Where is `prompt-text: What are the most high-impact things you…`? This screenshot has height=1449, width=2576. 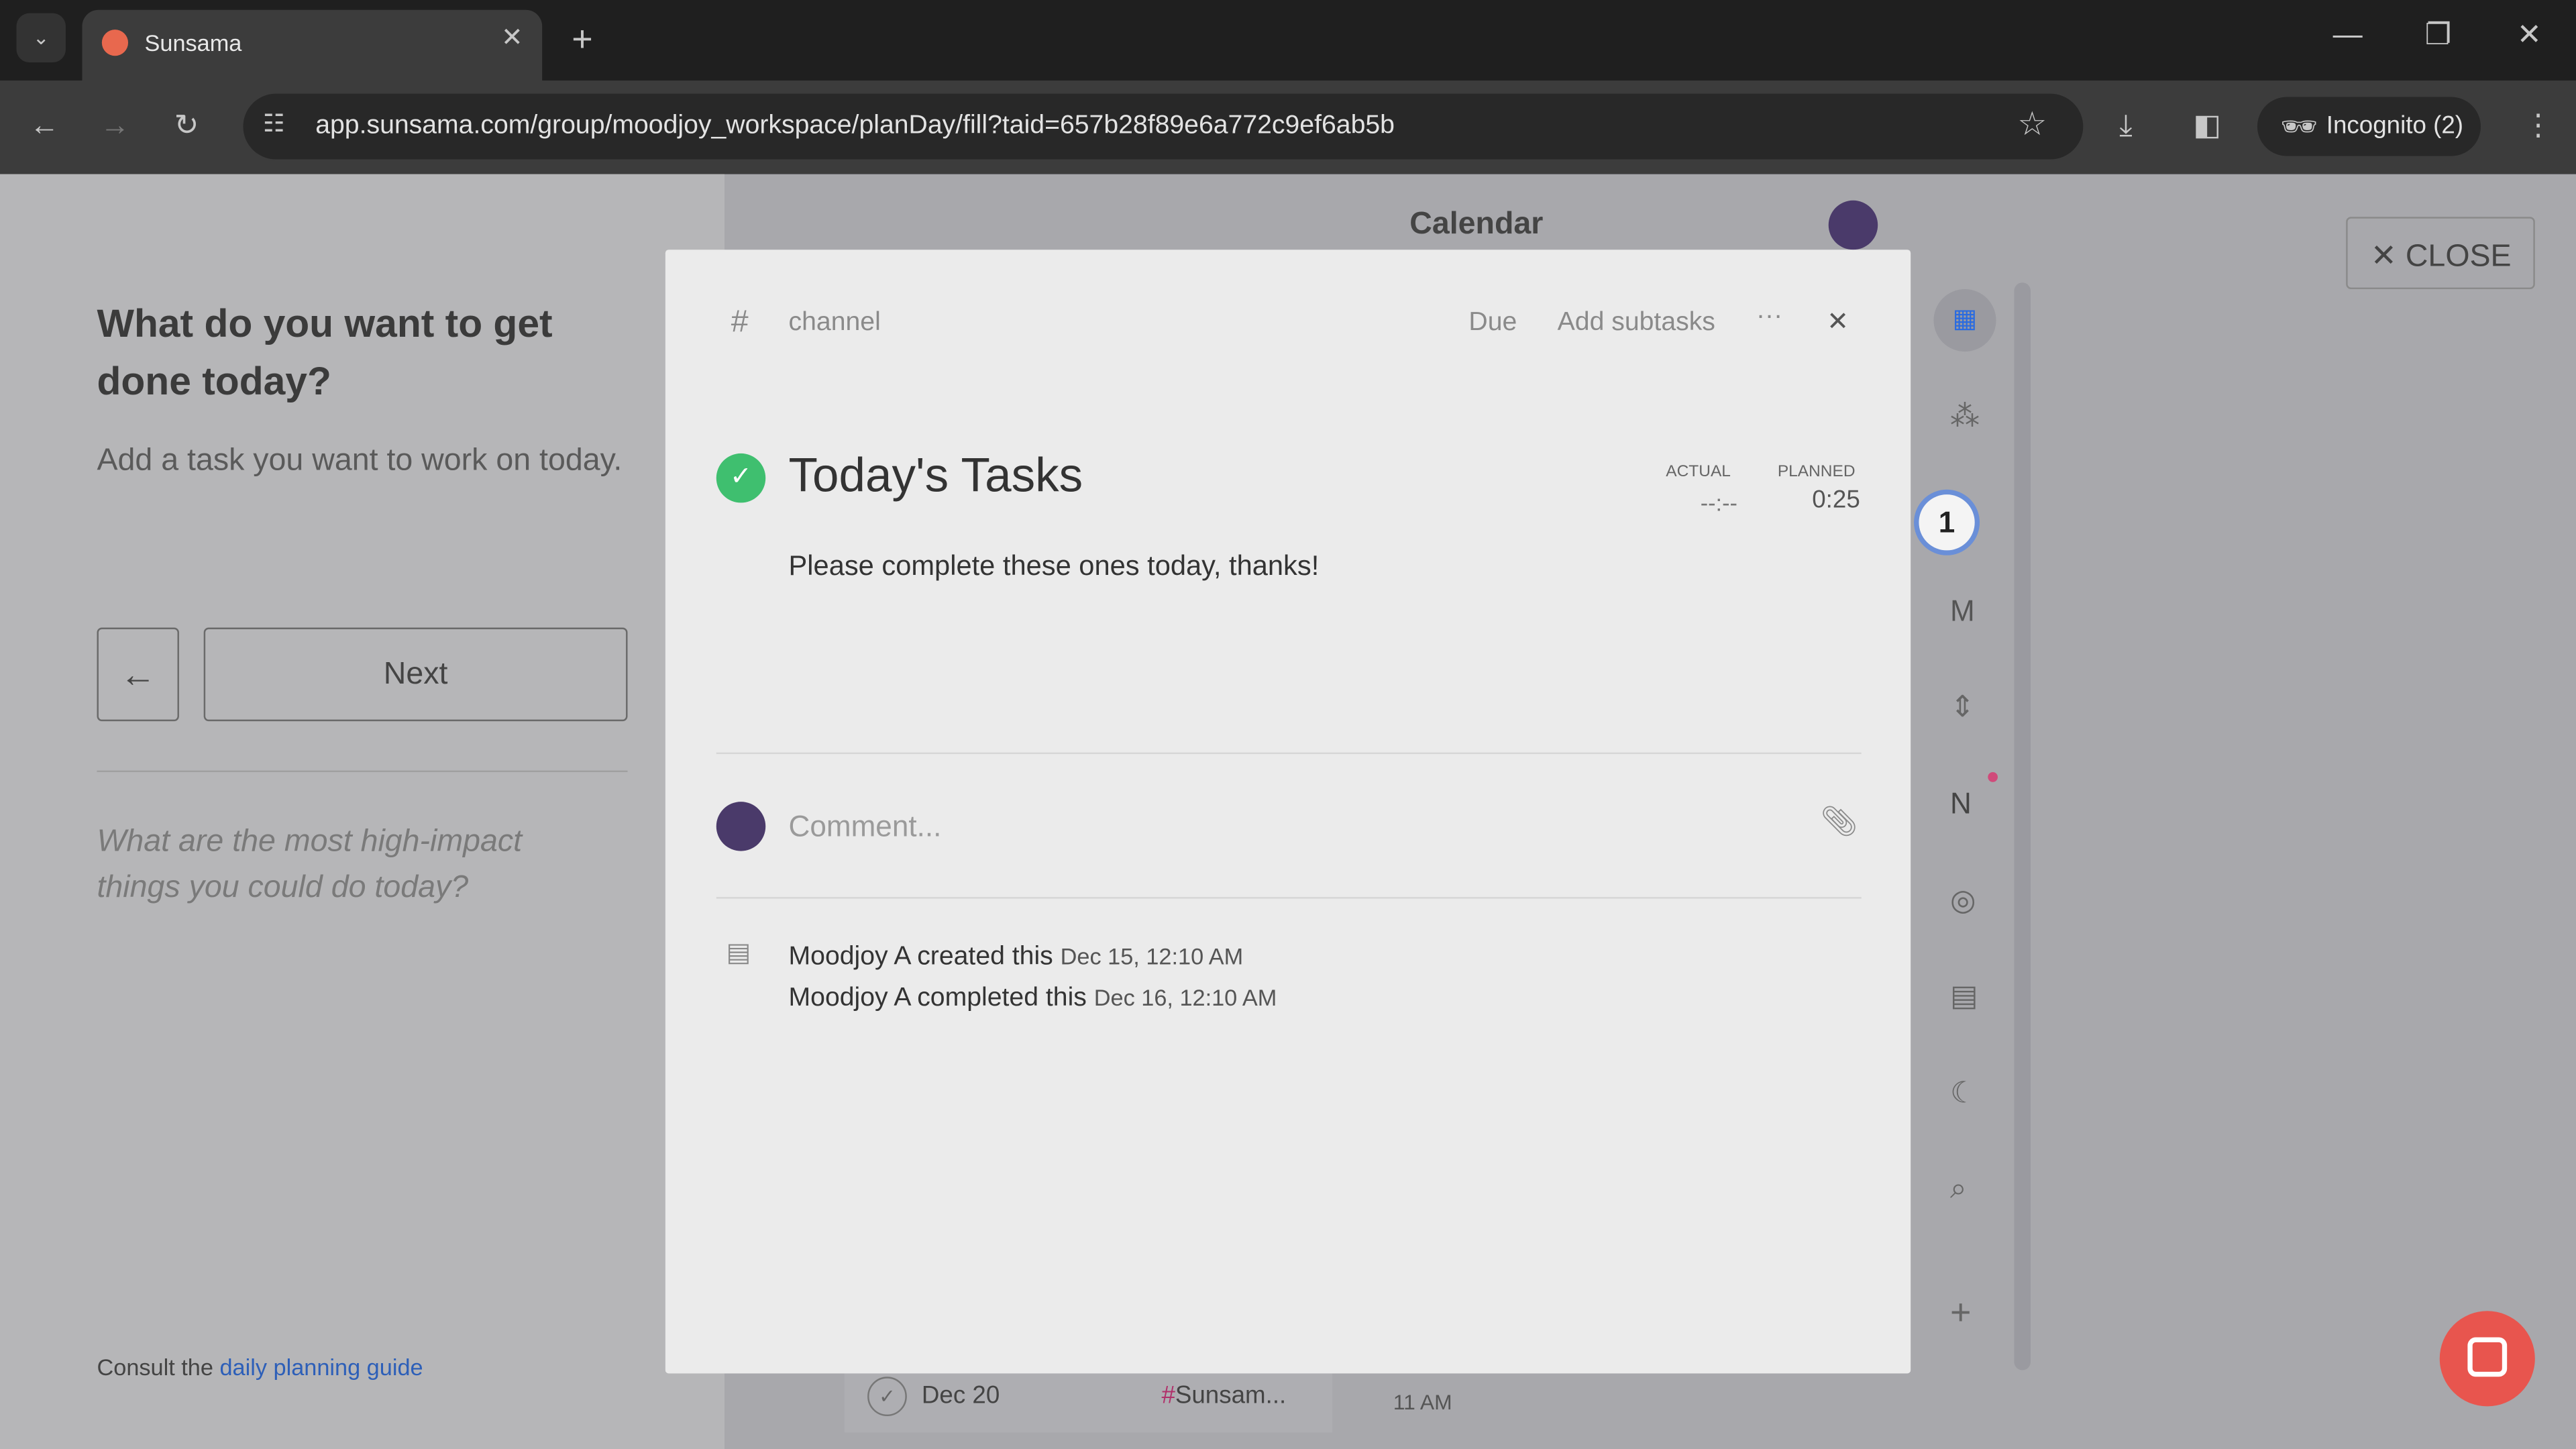
prompt-text: What are the most high-impact things you… is located at coordinates (310, 865).